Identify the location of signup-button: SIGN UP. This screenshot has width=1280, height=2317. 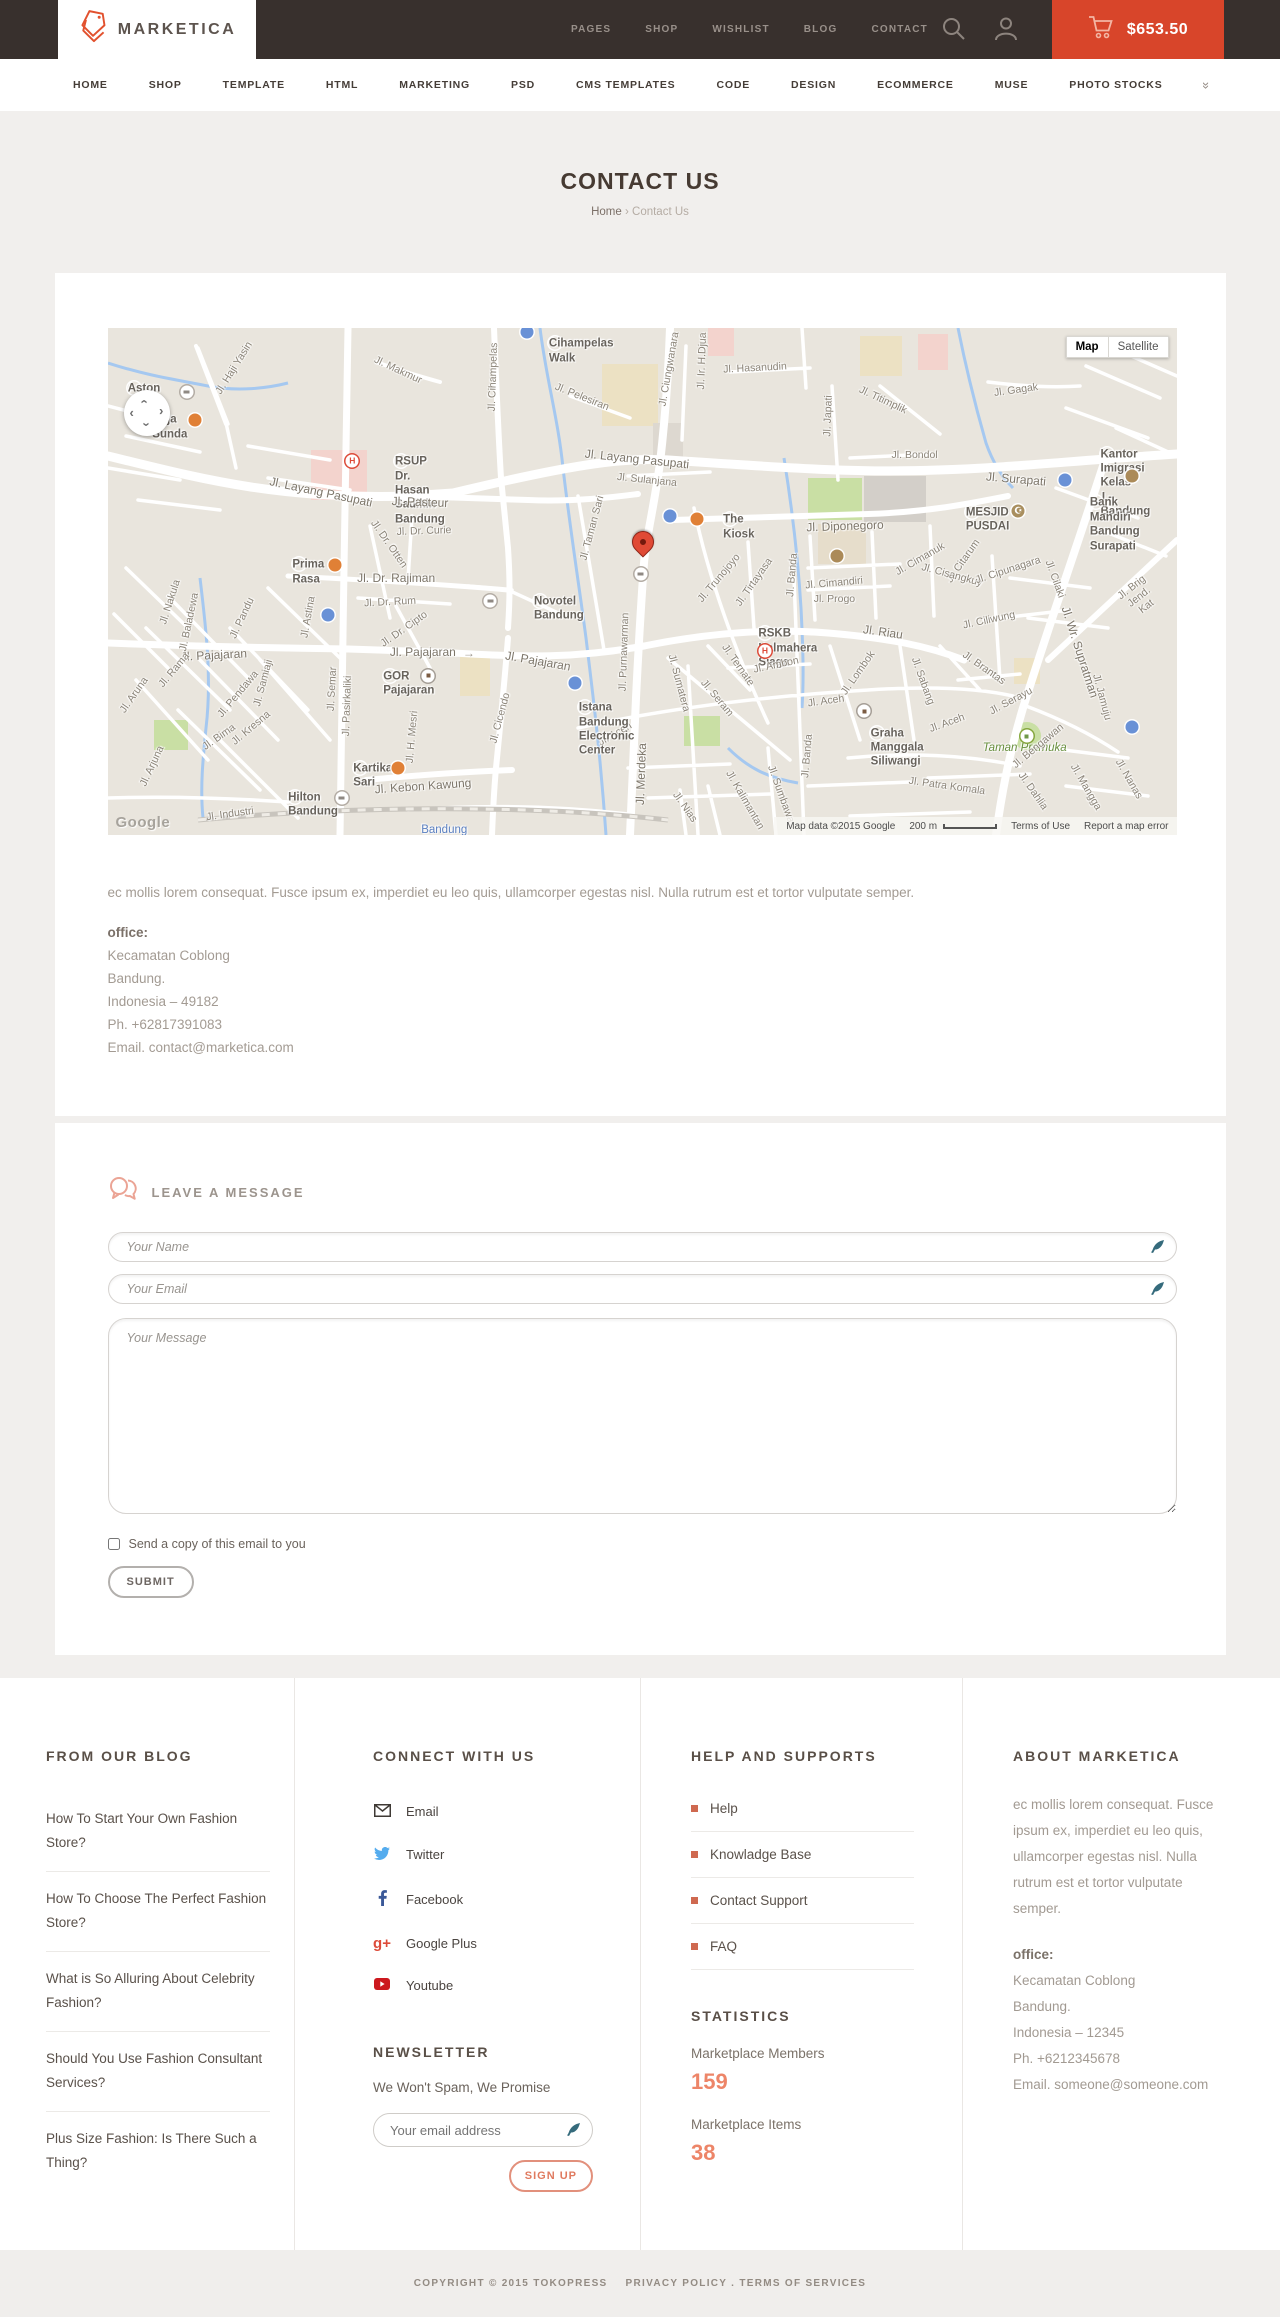
(550, 2176).